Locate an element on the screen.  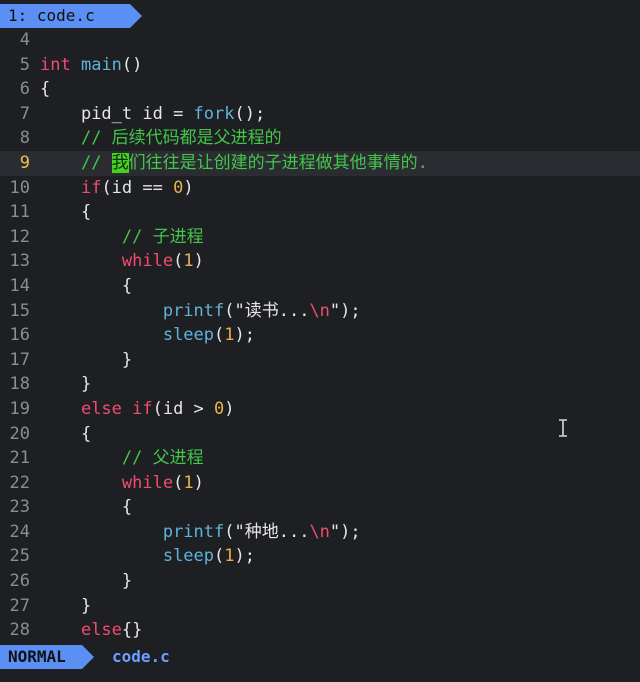
code-line: 5 int main() is located at coordinates (320, 65).